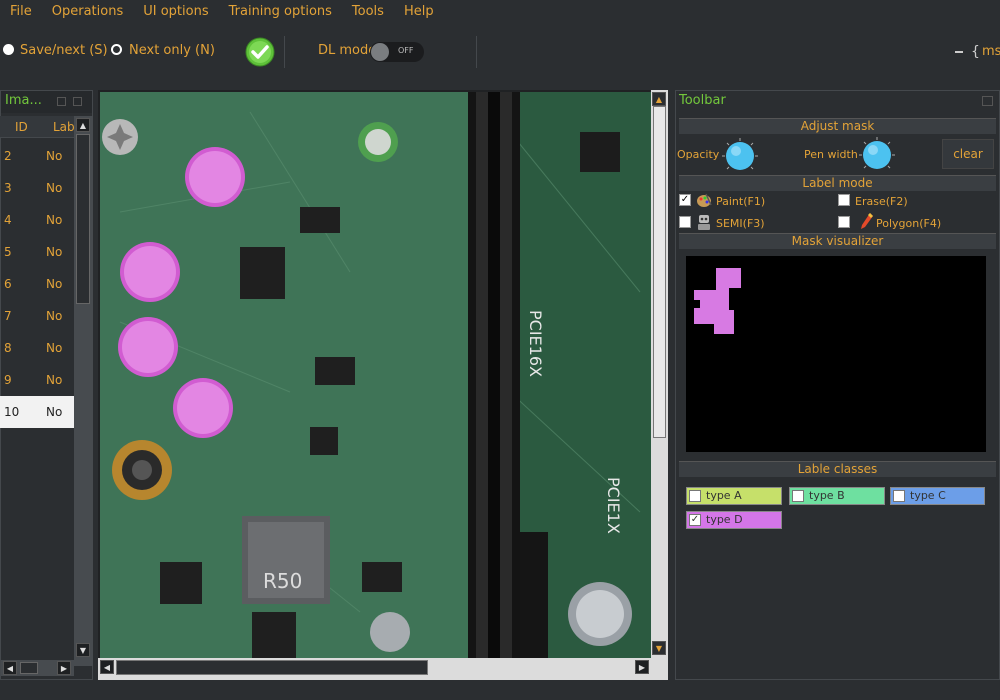 This screenshot has width=1000, height=700. What do you see at coordinates (695, 520) in the screenshot?
I see `class-checkbox: ✓` at bounding box center [695, 520].